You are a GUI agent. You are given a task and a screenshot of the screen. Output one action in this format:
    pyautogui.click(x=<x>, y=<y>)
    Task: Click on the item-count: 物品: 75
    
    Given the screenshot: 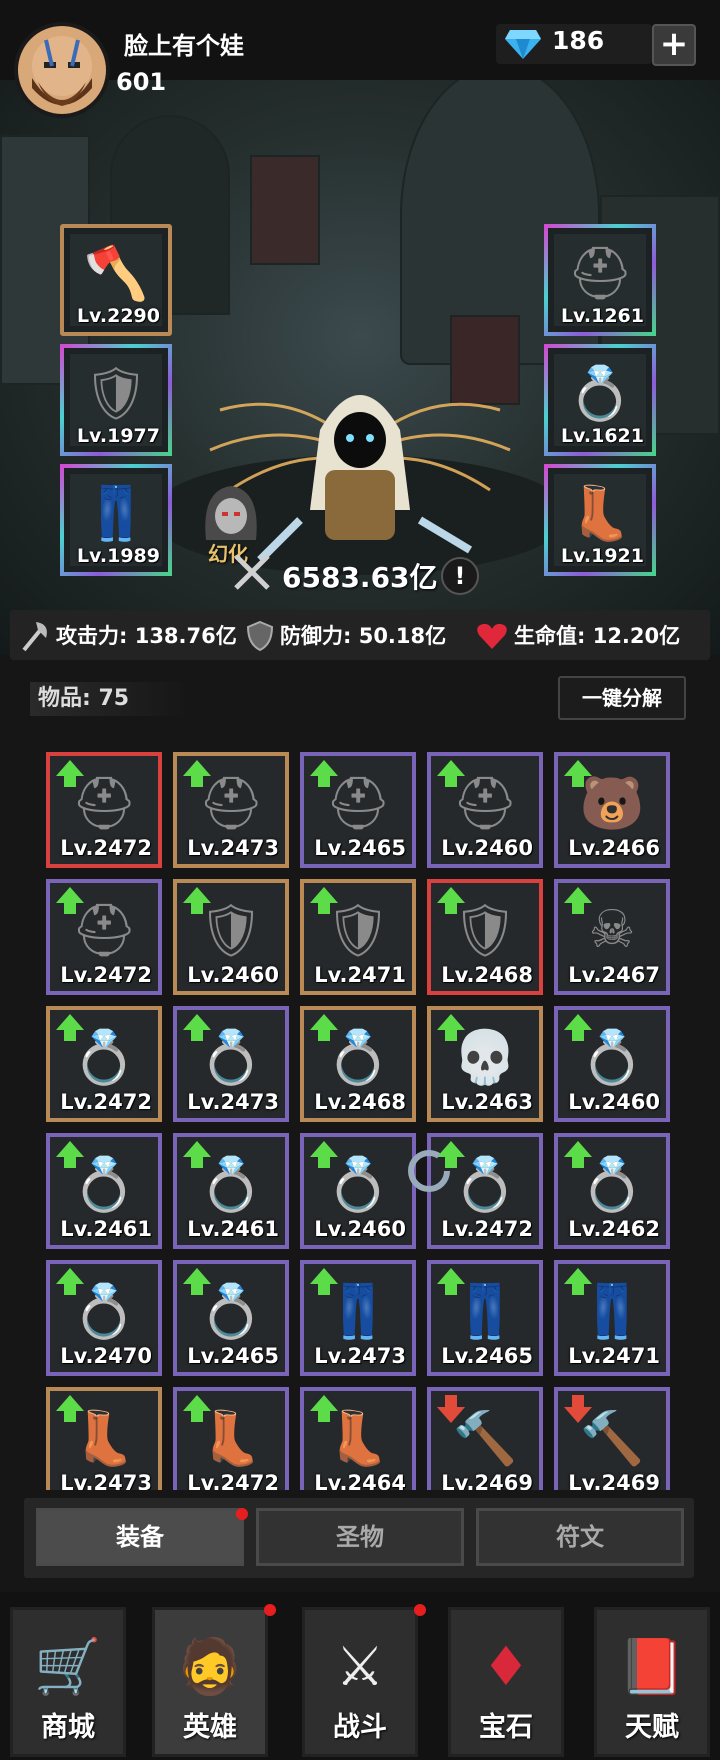 What is the action you would take?
    pyautogui.click(x=110, y=699)
    